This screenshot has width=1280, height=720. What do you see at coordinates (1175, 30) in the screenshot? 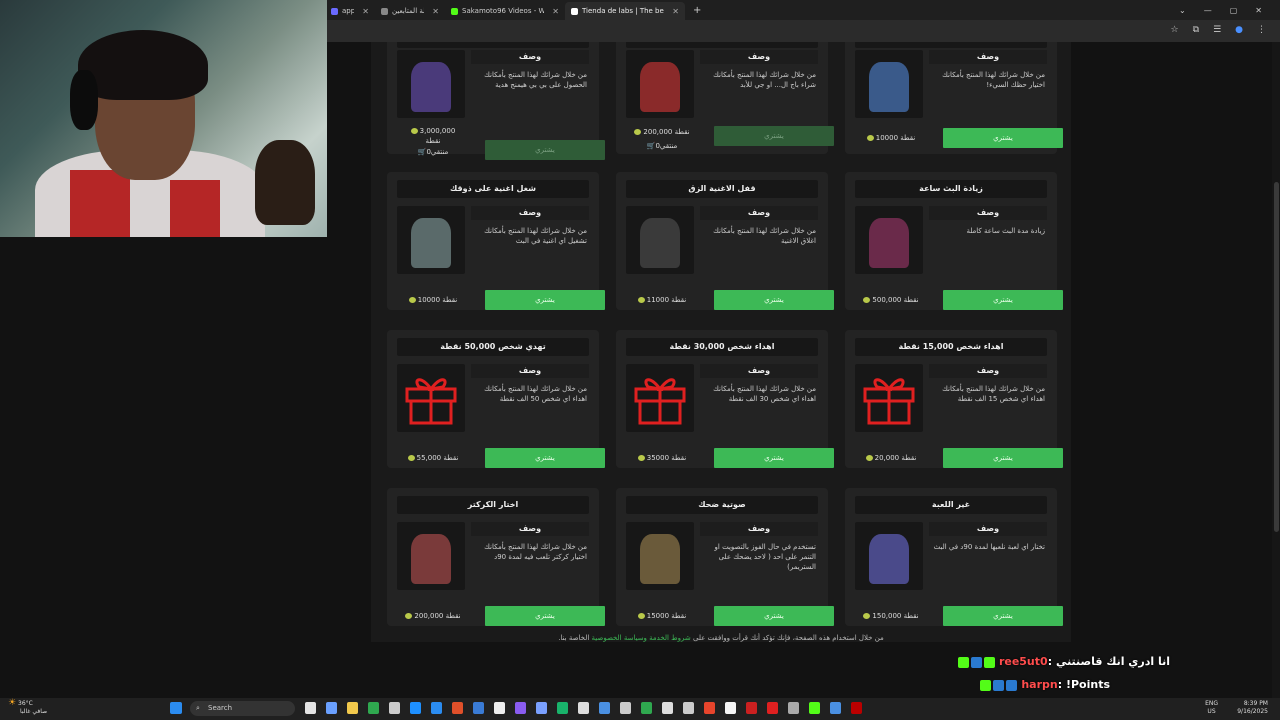
I see `bookmark-star-icon: ☆` at bounding box center [1175, 30].